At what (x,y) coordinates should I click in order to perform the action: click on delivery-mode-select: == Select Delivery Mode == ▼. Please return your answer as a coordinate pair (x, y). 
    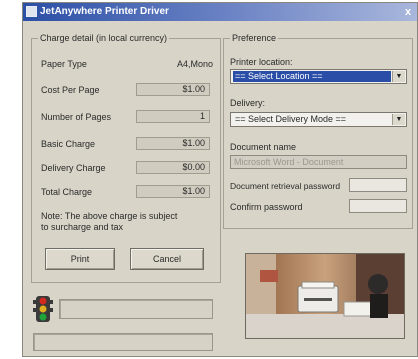
    Looking at the image, I should click on (318, 119).